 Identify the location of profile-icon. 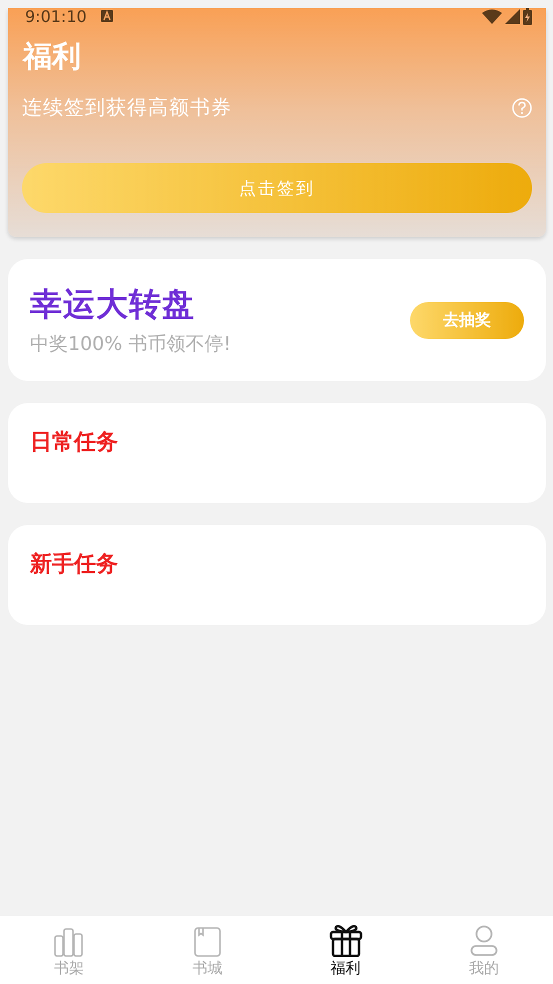
(484, 941).